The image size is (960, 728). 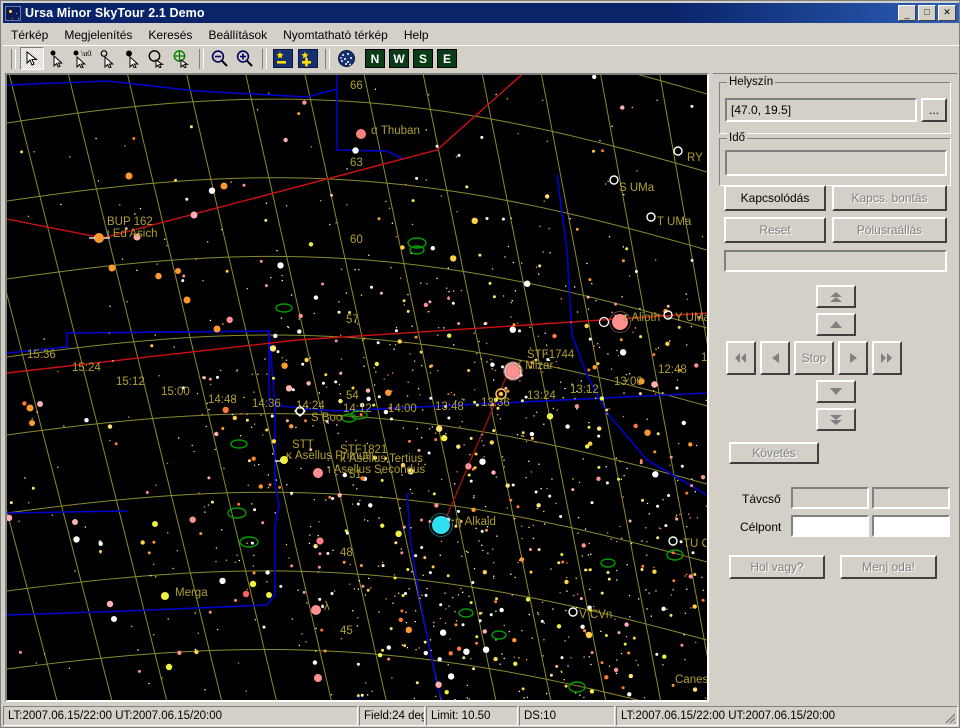 I want to click on svg-text: 15:00, so click(x=175, y=392).